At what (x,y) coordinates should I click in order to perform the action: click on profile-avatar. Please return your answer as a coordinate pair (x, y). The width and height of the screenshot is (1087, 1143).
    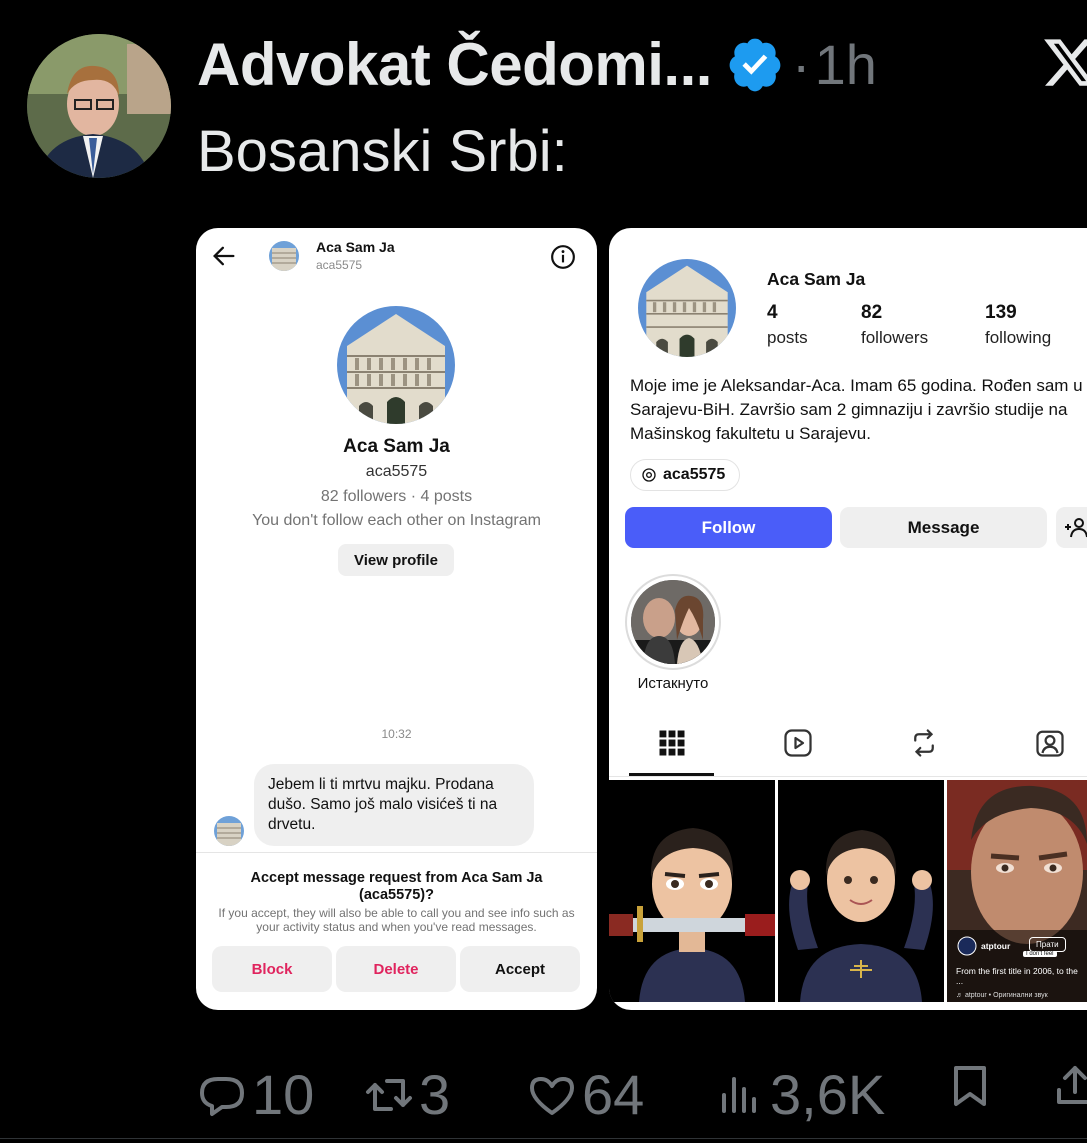
    Looking at the image, I should click on (687, 308).